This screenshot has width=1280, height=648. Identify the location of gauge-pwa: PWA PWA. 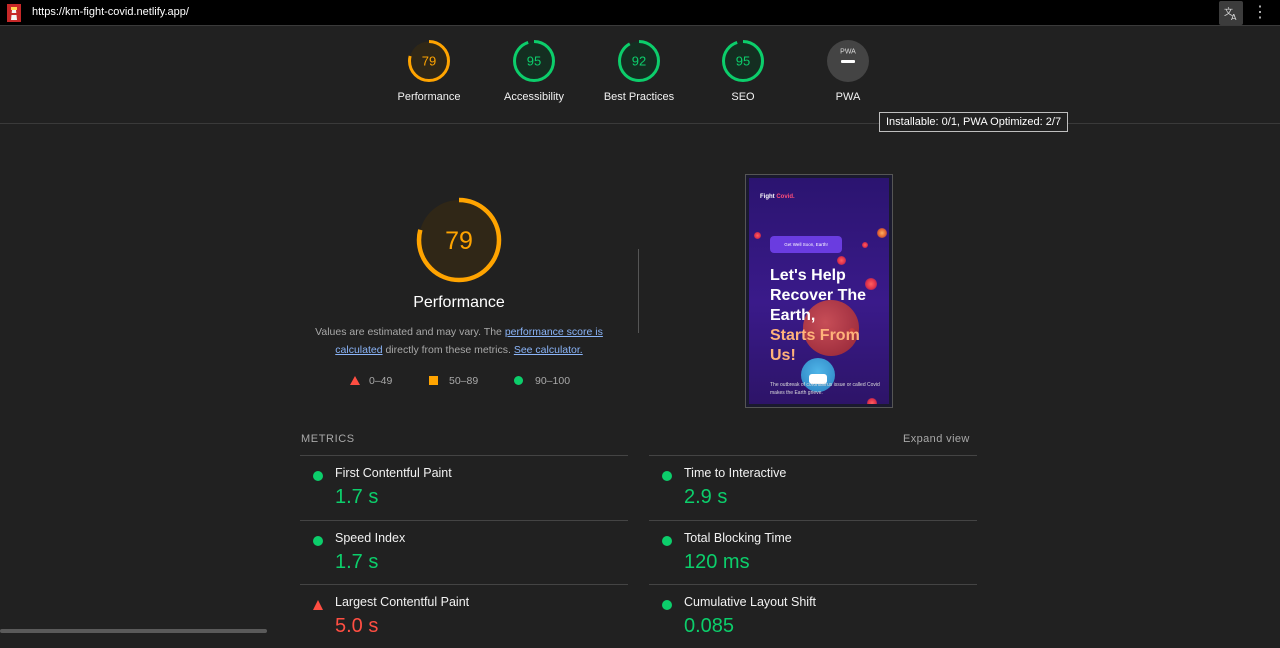
(848, 71).